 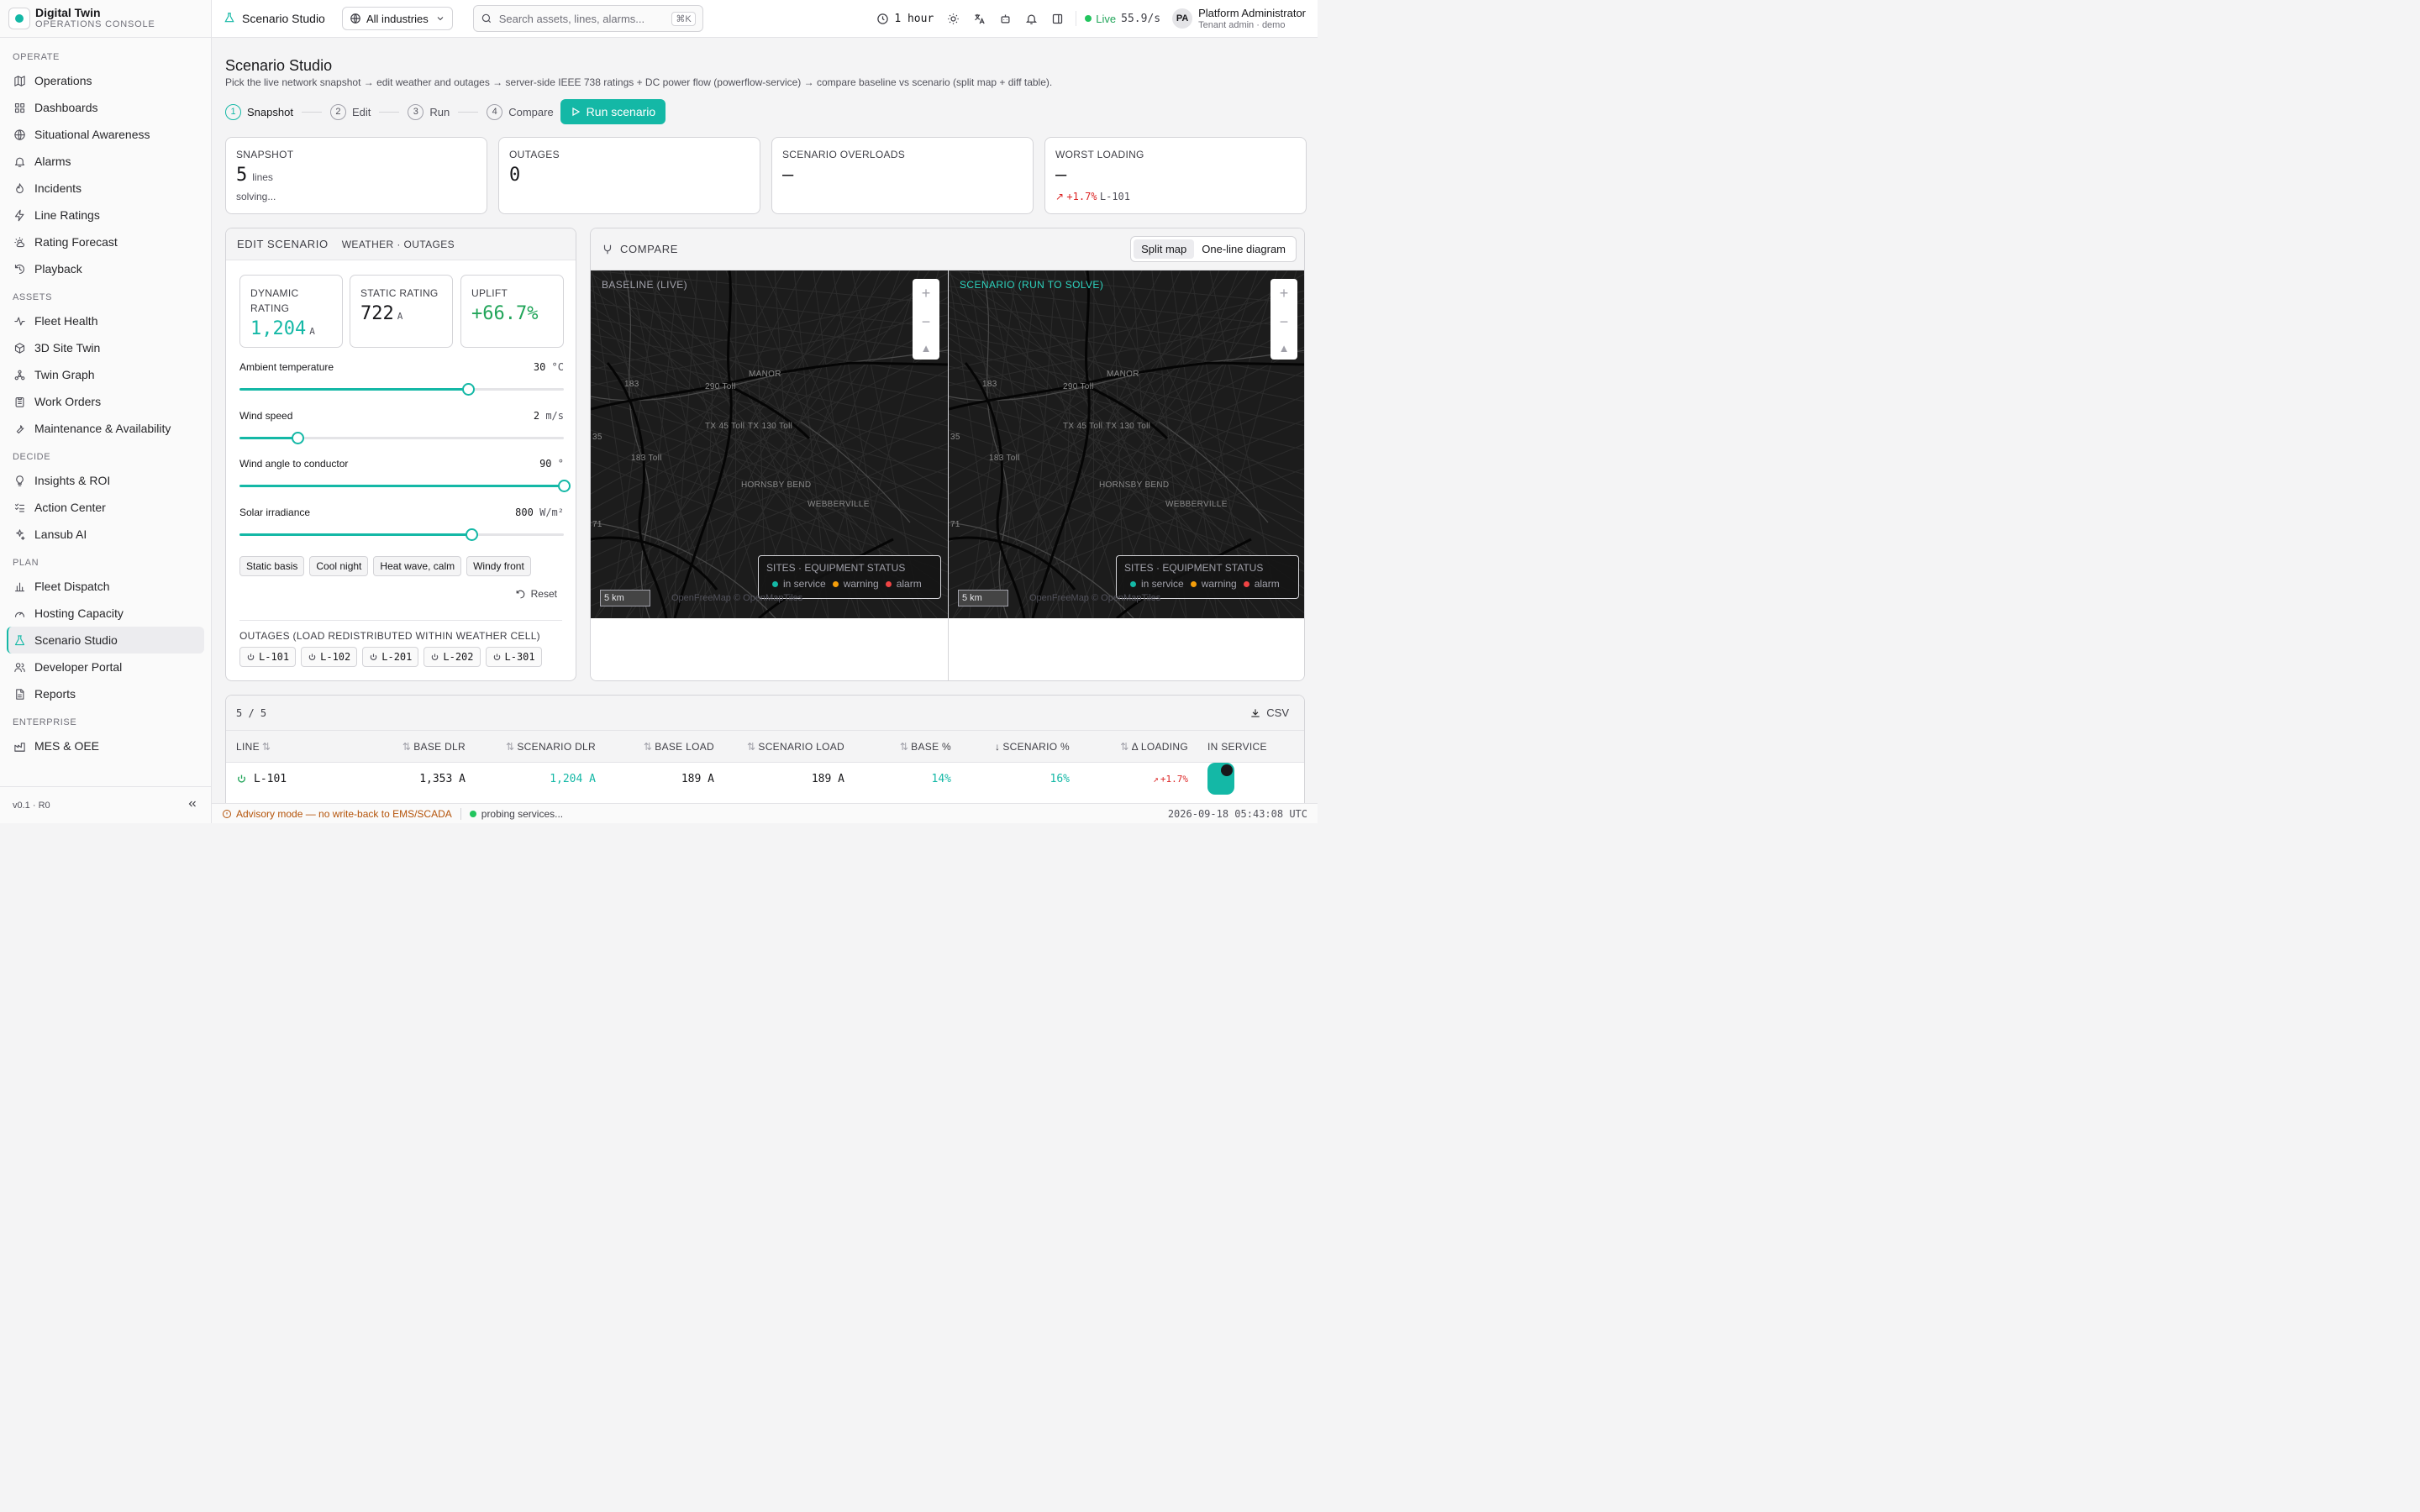 I want to click on preset-button: Cool night, so click(x=339, y=566).